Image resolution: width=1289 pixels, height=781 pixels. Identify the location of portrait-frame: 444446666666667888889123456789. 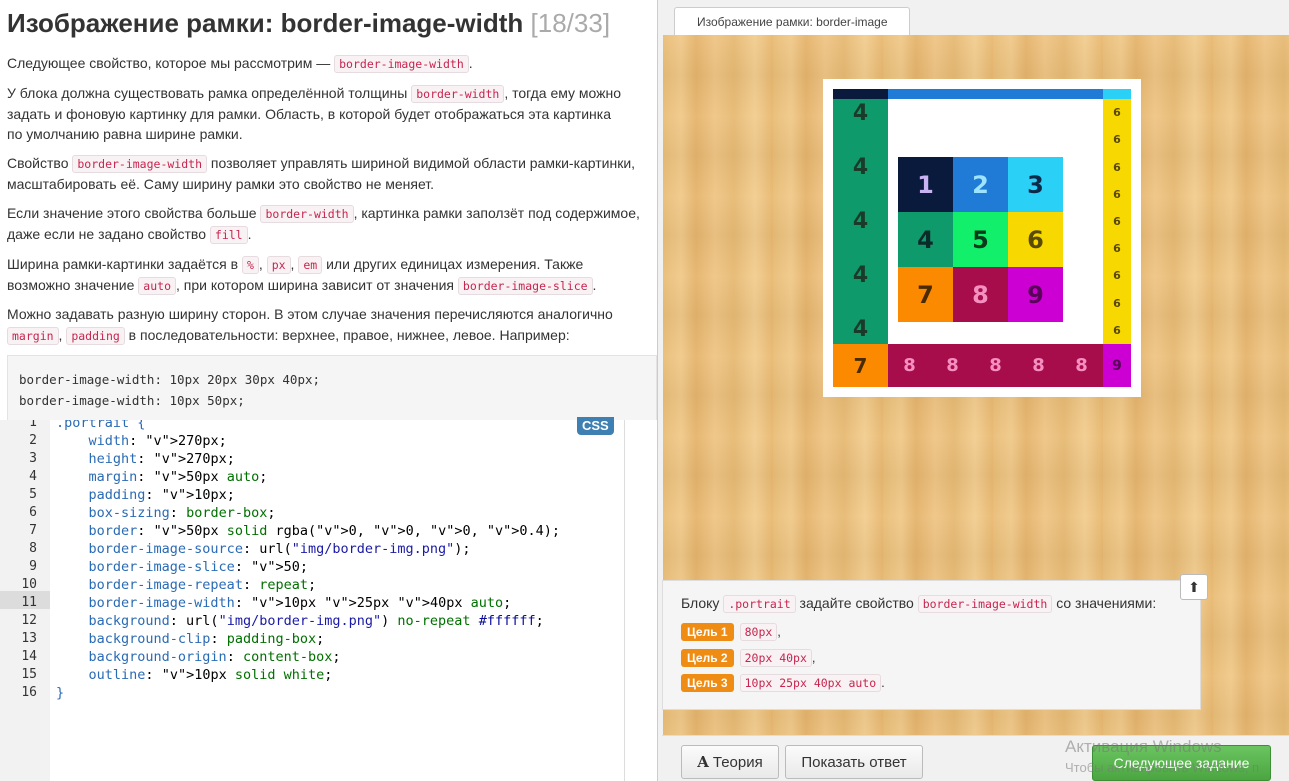
(982, 238).